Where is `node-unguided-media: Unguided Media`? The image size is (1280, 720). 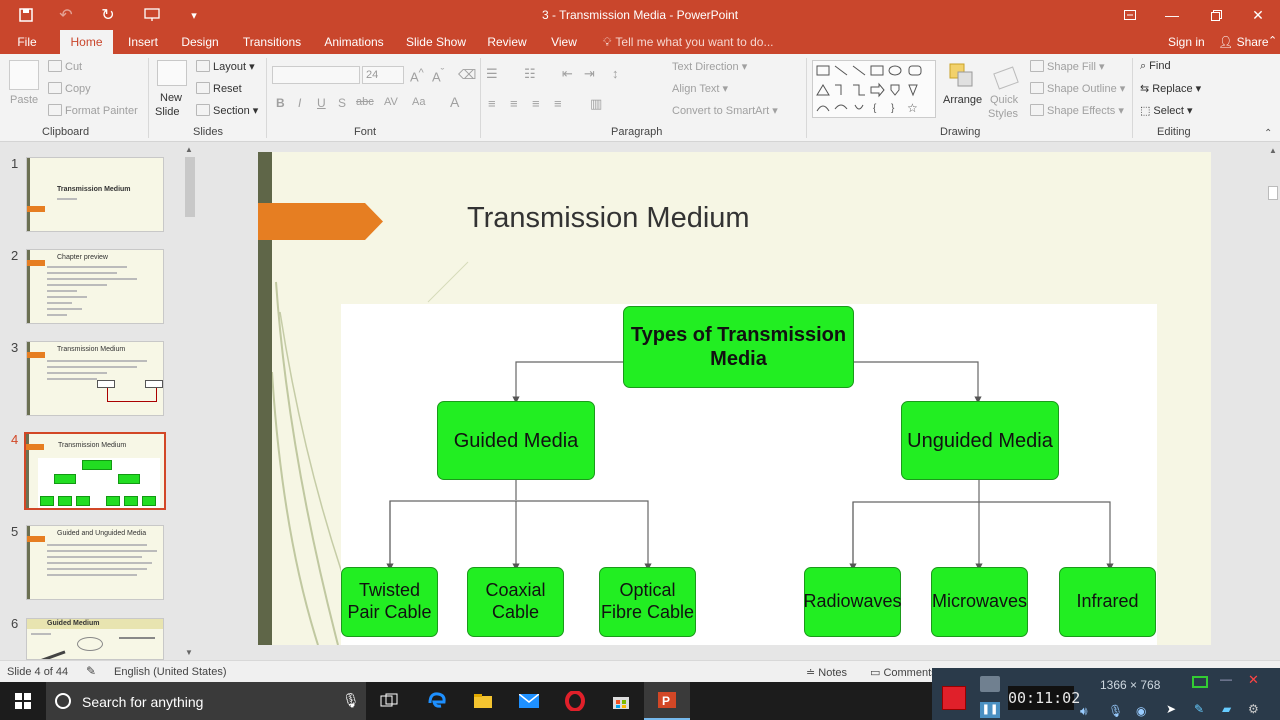 node-unguided-media: Unguided Media is located at coordinates (980, 440).